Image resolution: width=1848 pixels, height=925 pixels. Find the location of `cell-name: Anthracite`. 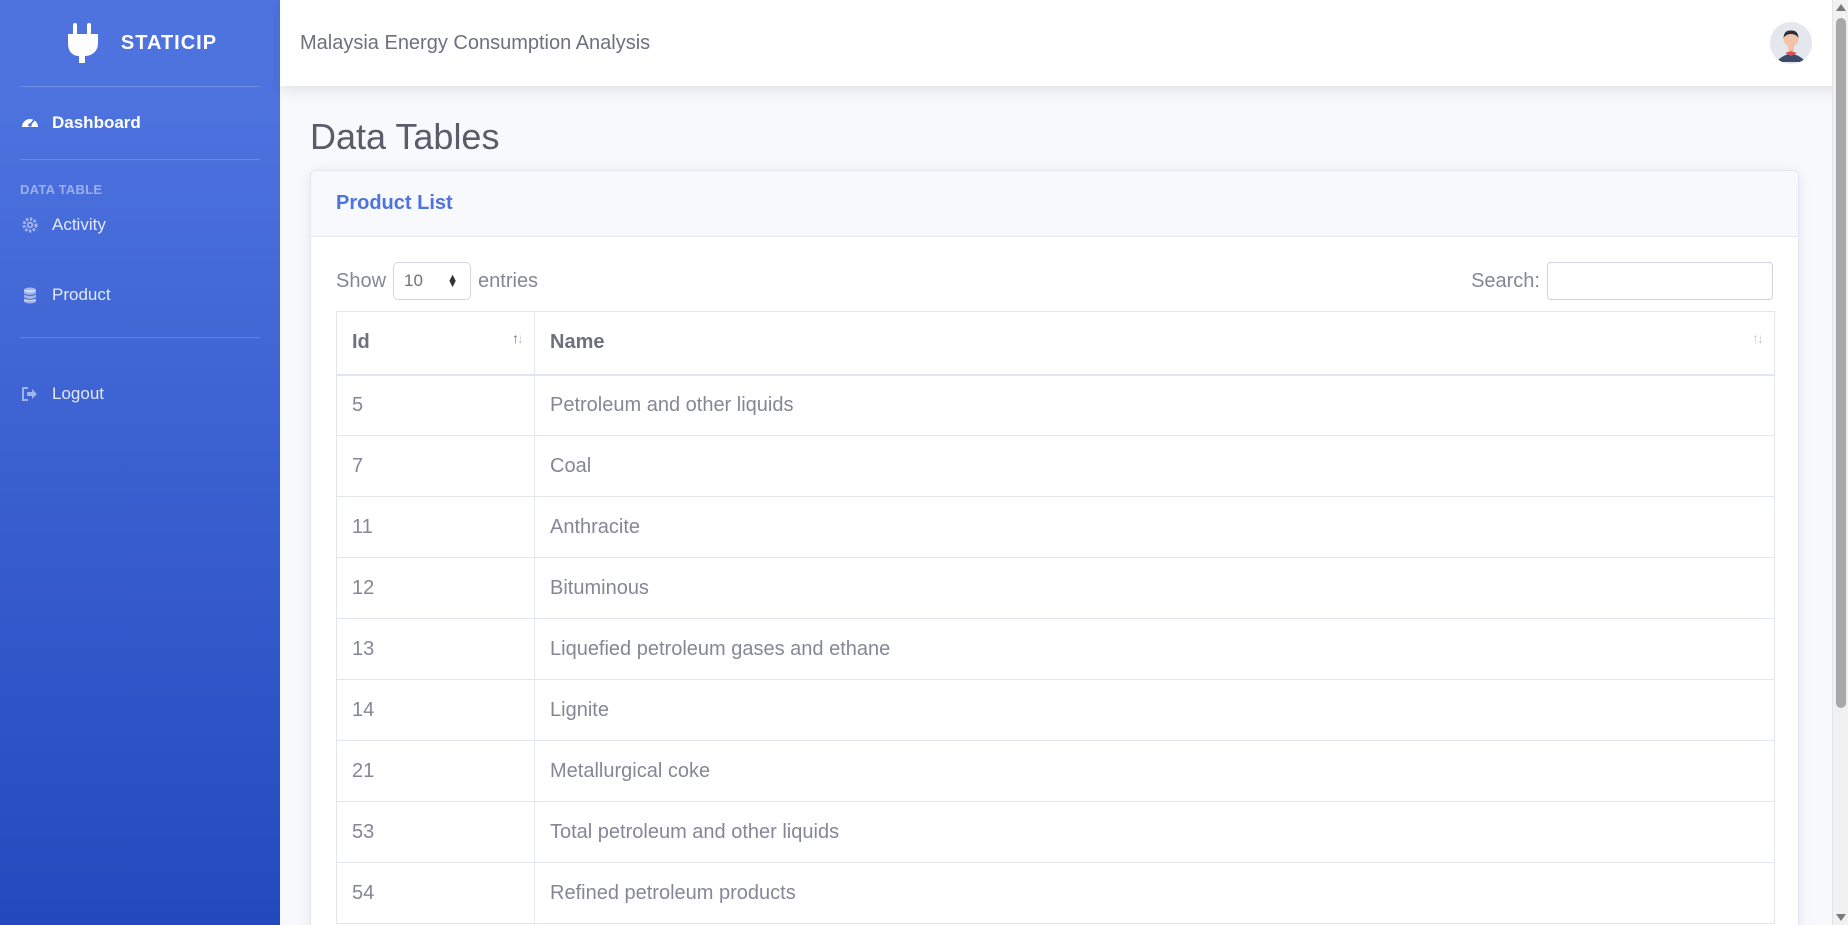

cell-name: Anthracite is located at coordinates (1154, 527).